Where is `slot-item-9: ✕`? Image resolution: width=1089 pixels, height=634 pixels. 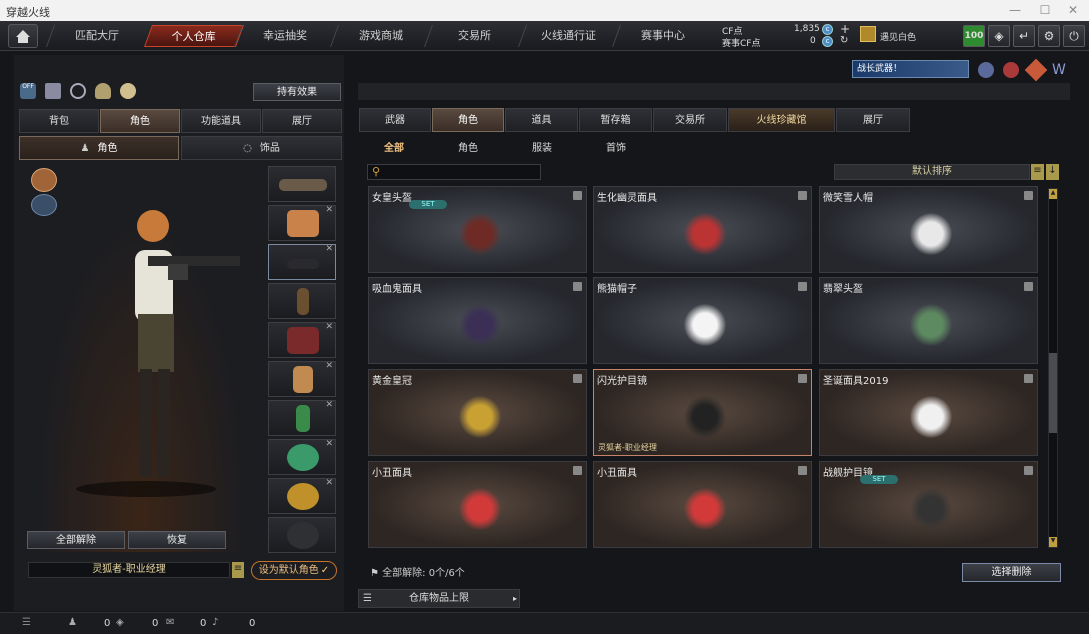 slot-item-9: ✕ is located at coordinates (302, 496).